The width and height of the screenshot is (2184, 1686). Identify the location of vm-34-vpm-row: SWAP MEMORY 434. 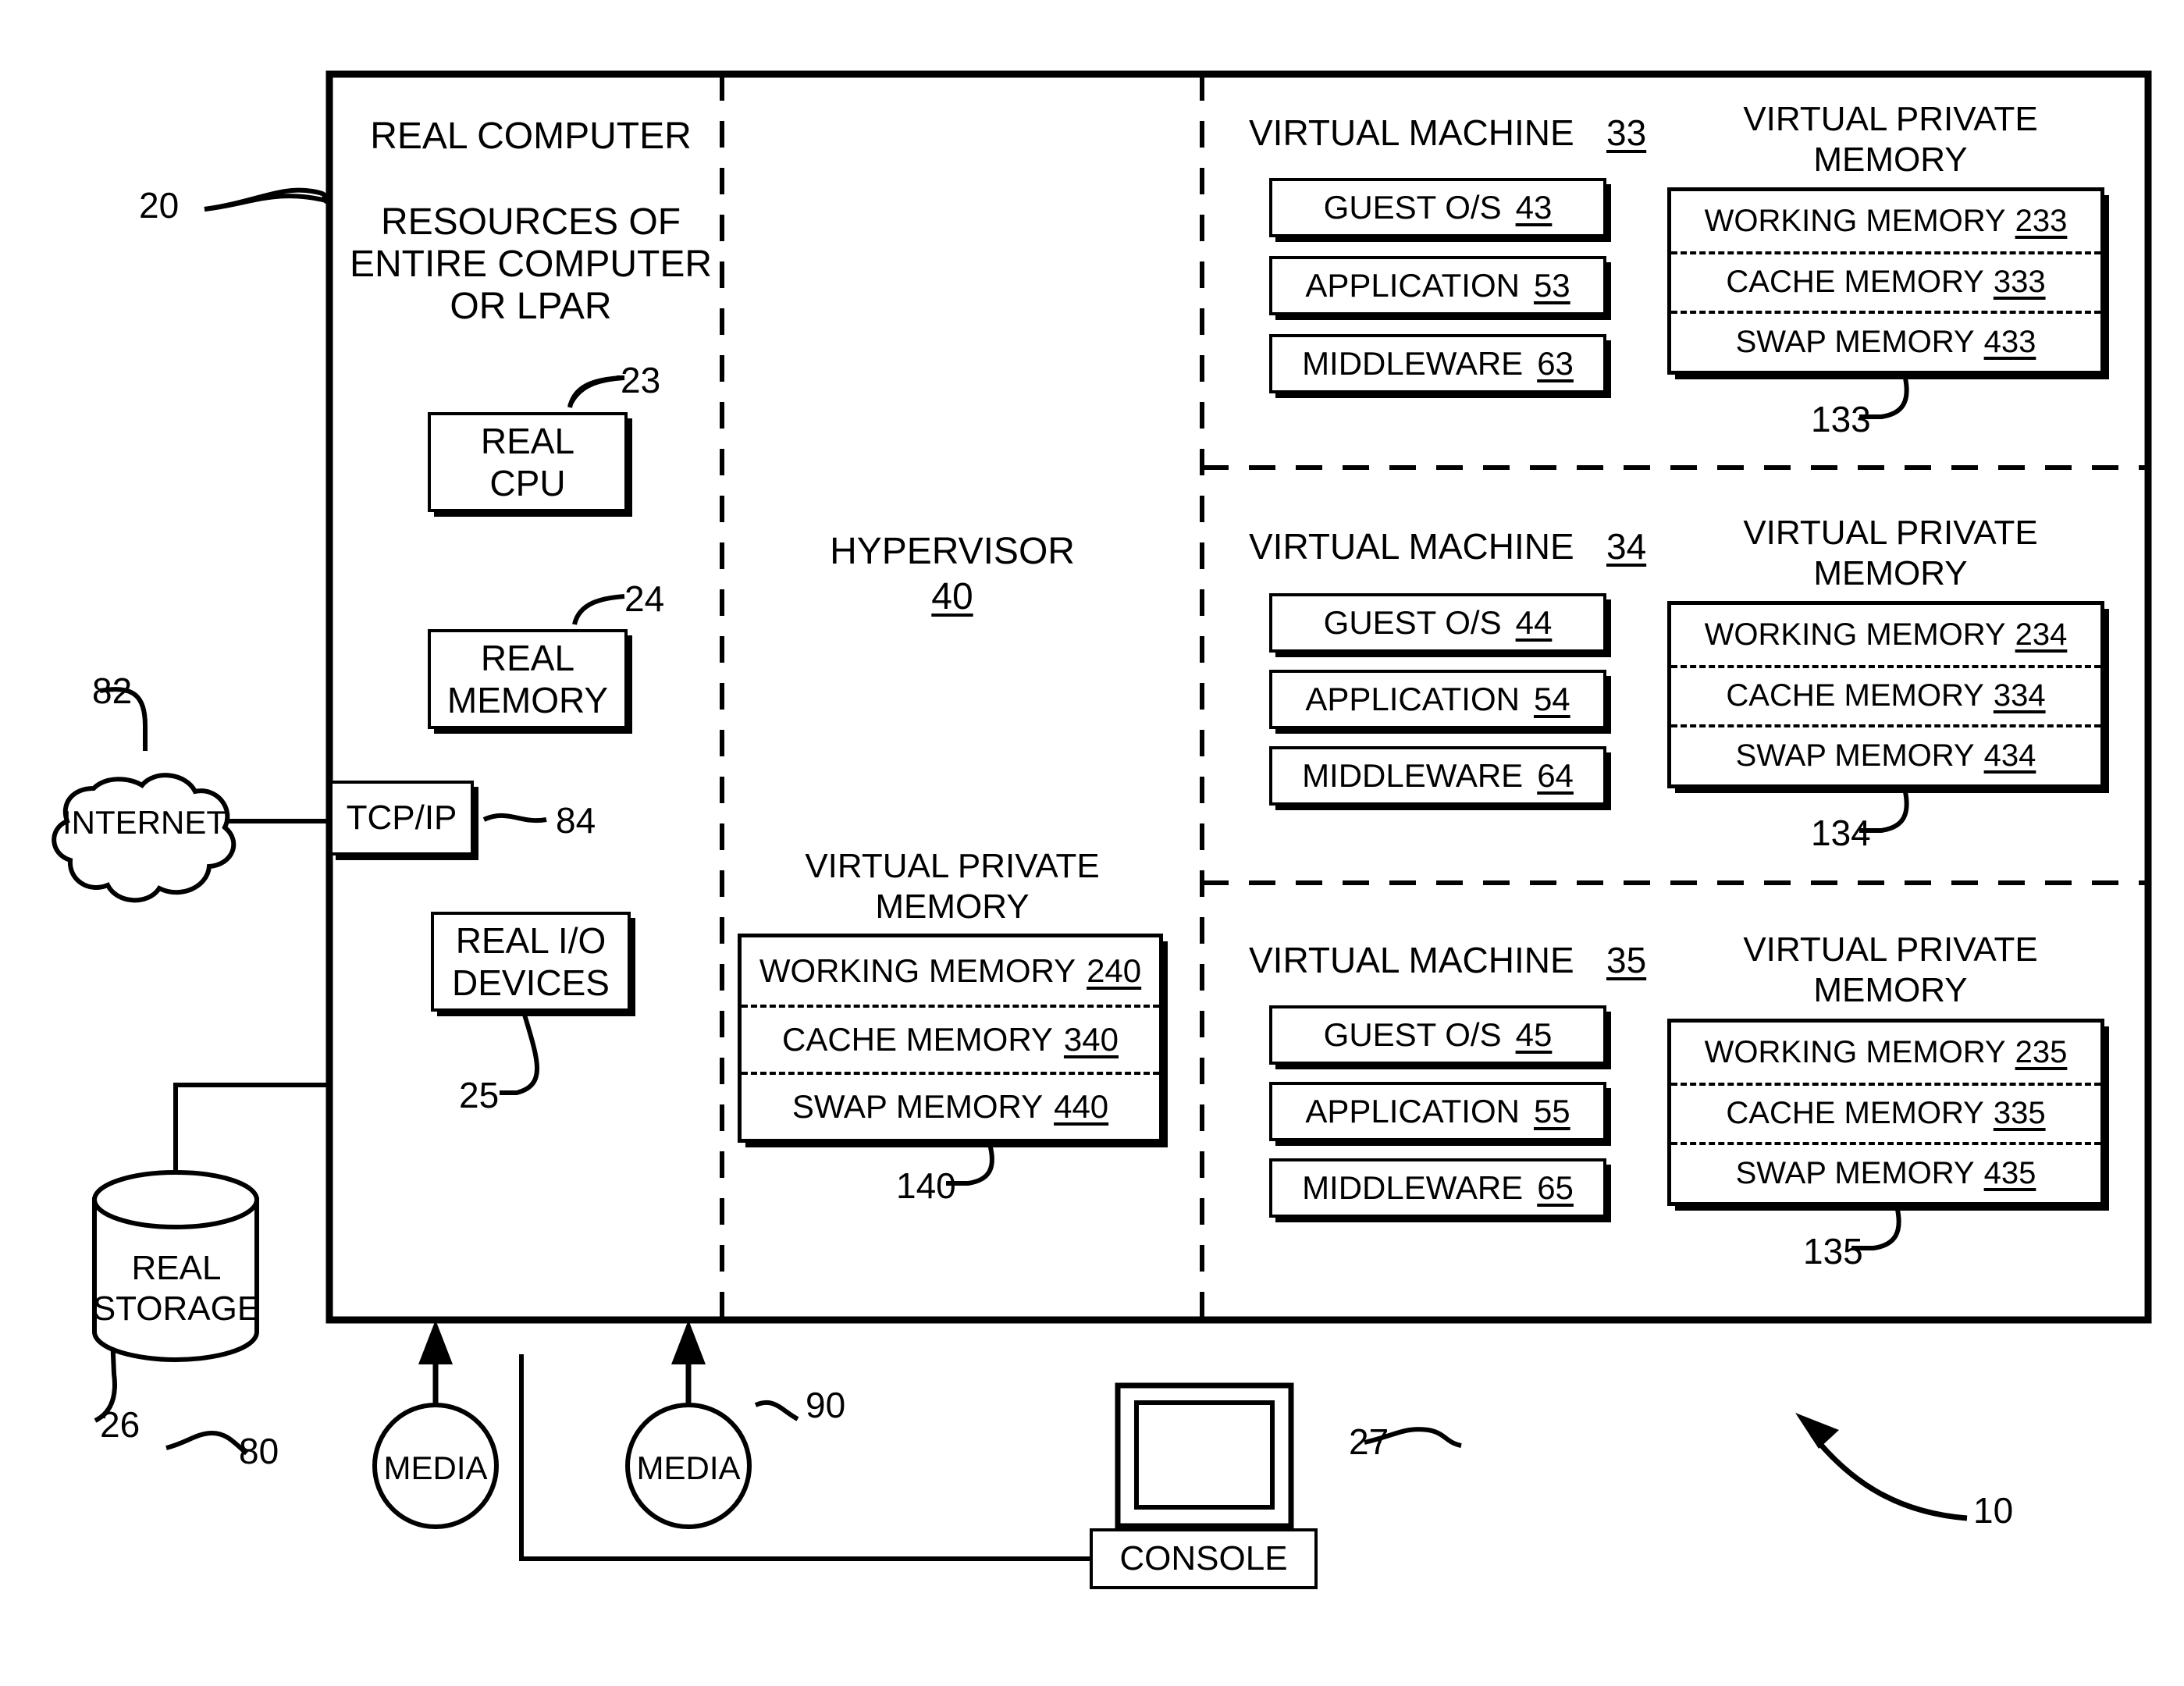
(1885, 754).